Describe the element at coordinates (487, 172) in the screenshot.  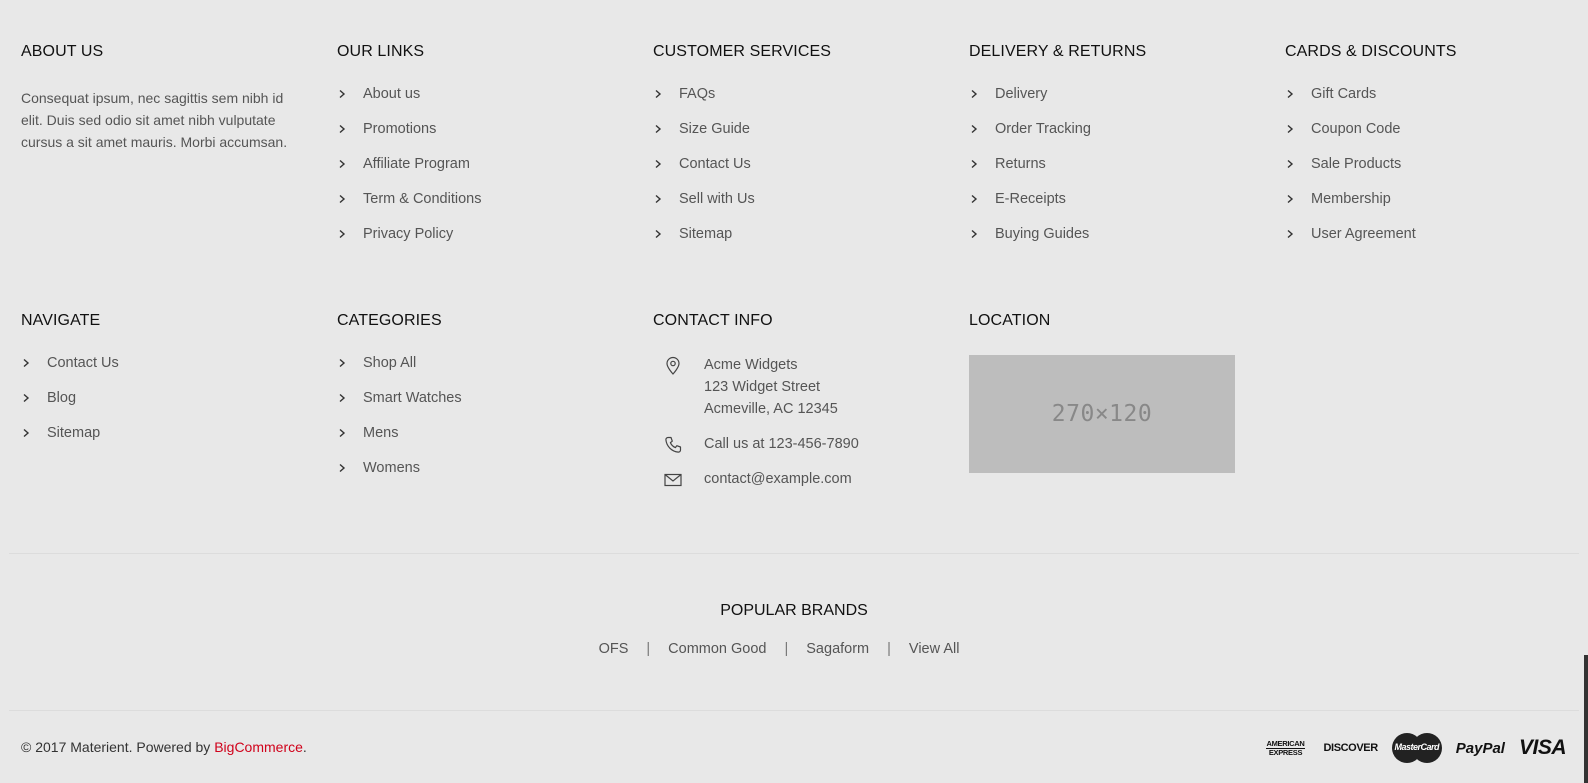
I see `link-affiliate-program: Affiliate Program` at that location.